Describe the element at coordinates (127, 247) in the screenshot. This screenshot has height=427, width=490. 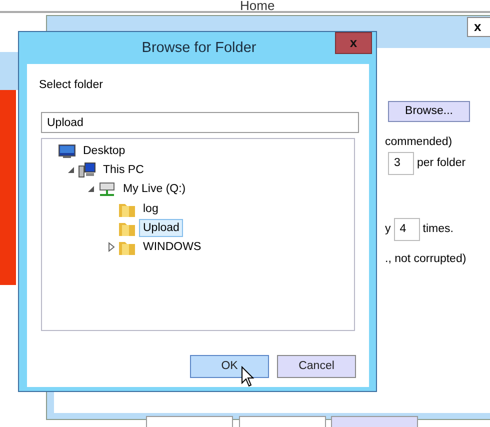
I see `folder-icon` at that location.